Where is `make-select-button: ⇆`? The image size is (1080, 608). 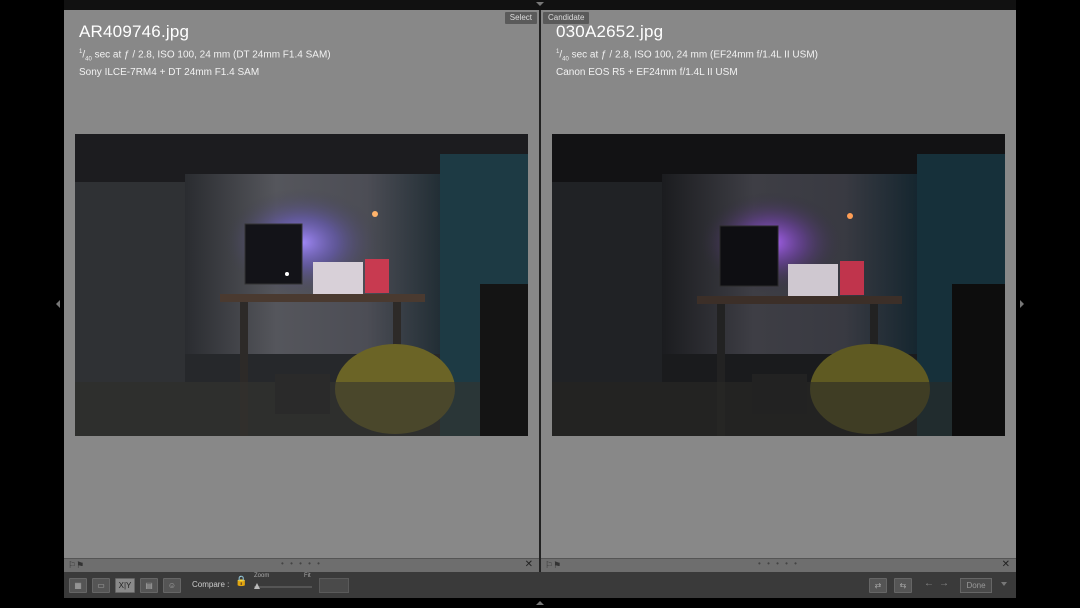
make-select-button: ⇆ is located at coordinates (903, 585).